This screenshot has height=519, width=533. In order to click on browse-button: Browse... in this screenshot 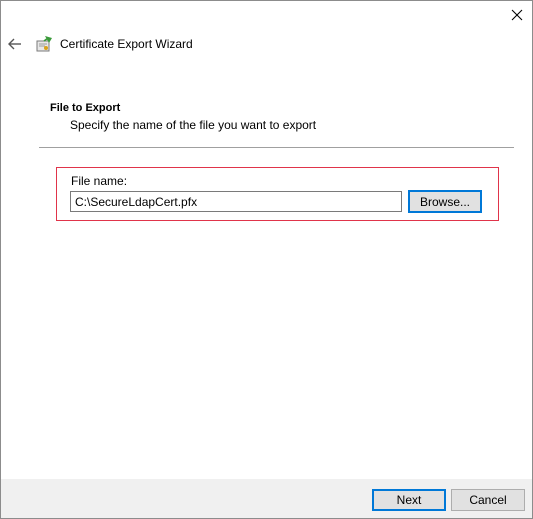, I will do `click(445, 201)`.